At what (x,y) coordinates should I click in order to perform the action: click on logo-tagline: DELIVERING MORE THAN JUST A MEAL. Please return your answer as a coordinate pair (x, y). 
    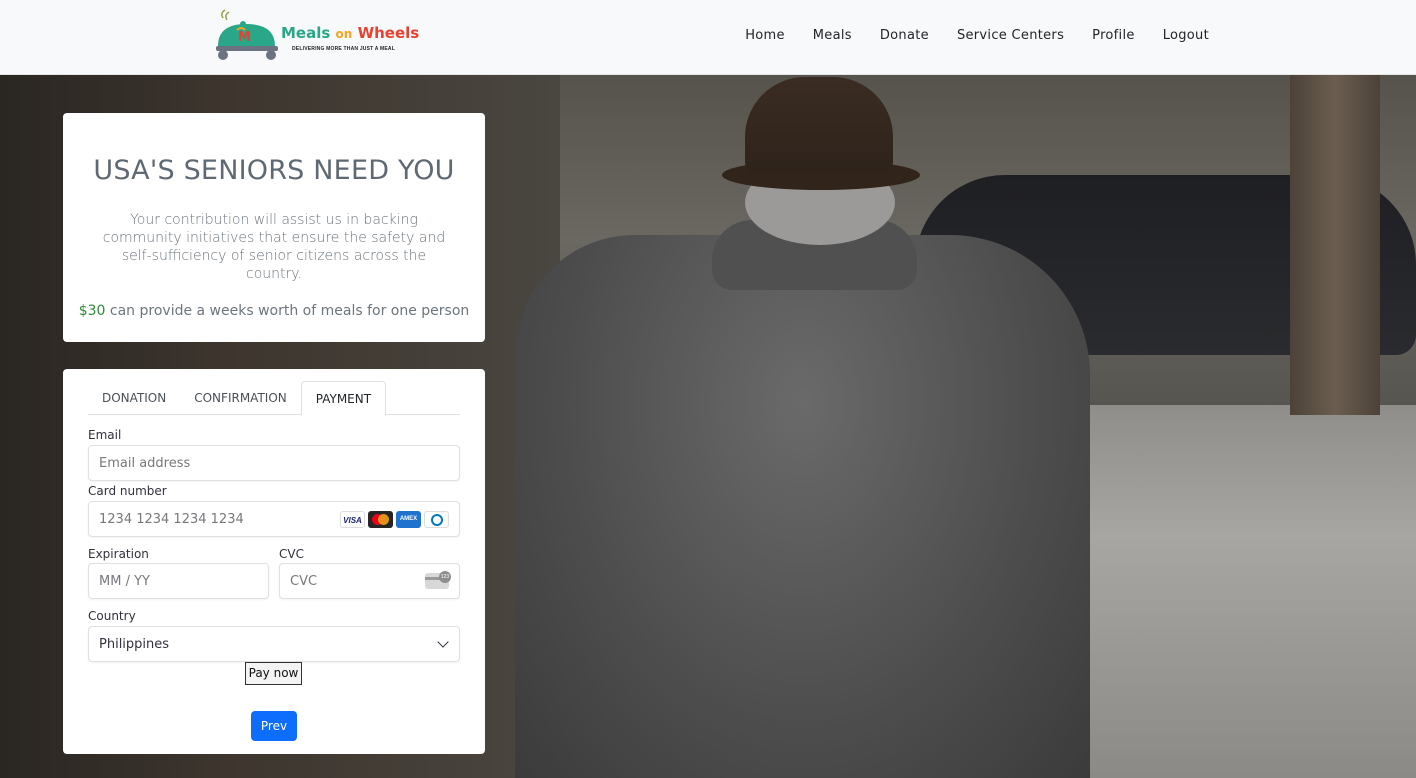
    Looking at the image, I should click on (343, 49).